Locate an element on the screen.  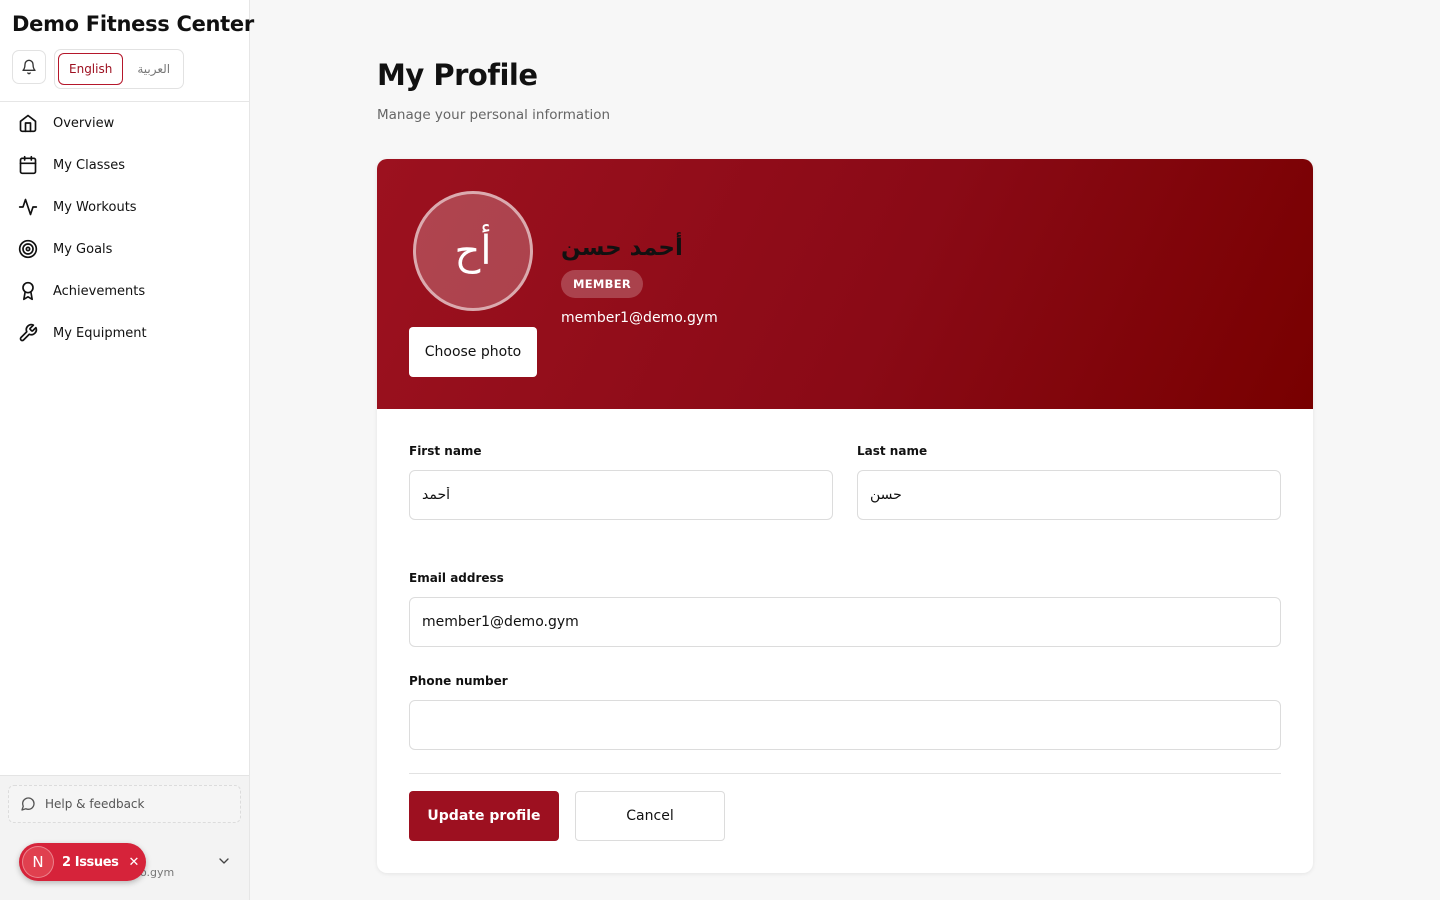
sidebar-item-label: Achievements is located at coordinates (99, 291).